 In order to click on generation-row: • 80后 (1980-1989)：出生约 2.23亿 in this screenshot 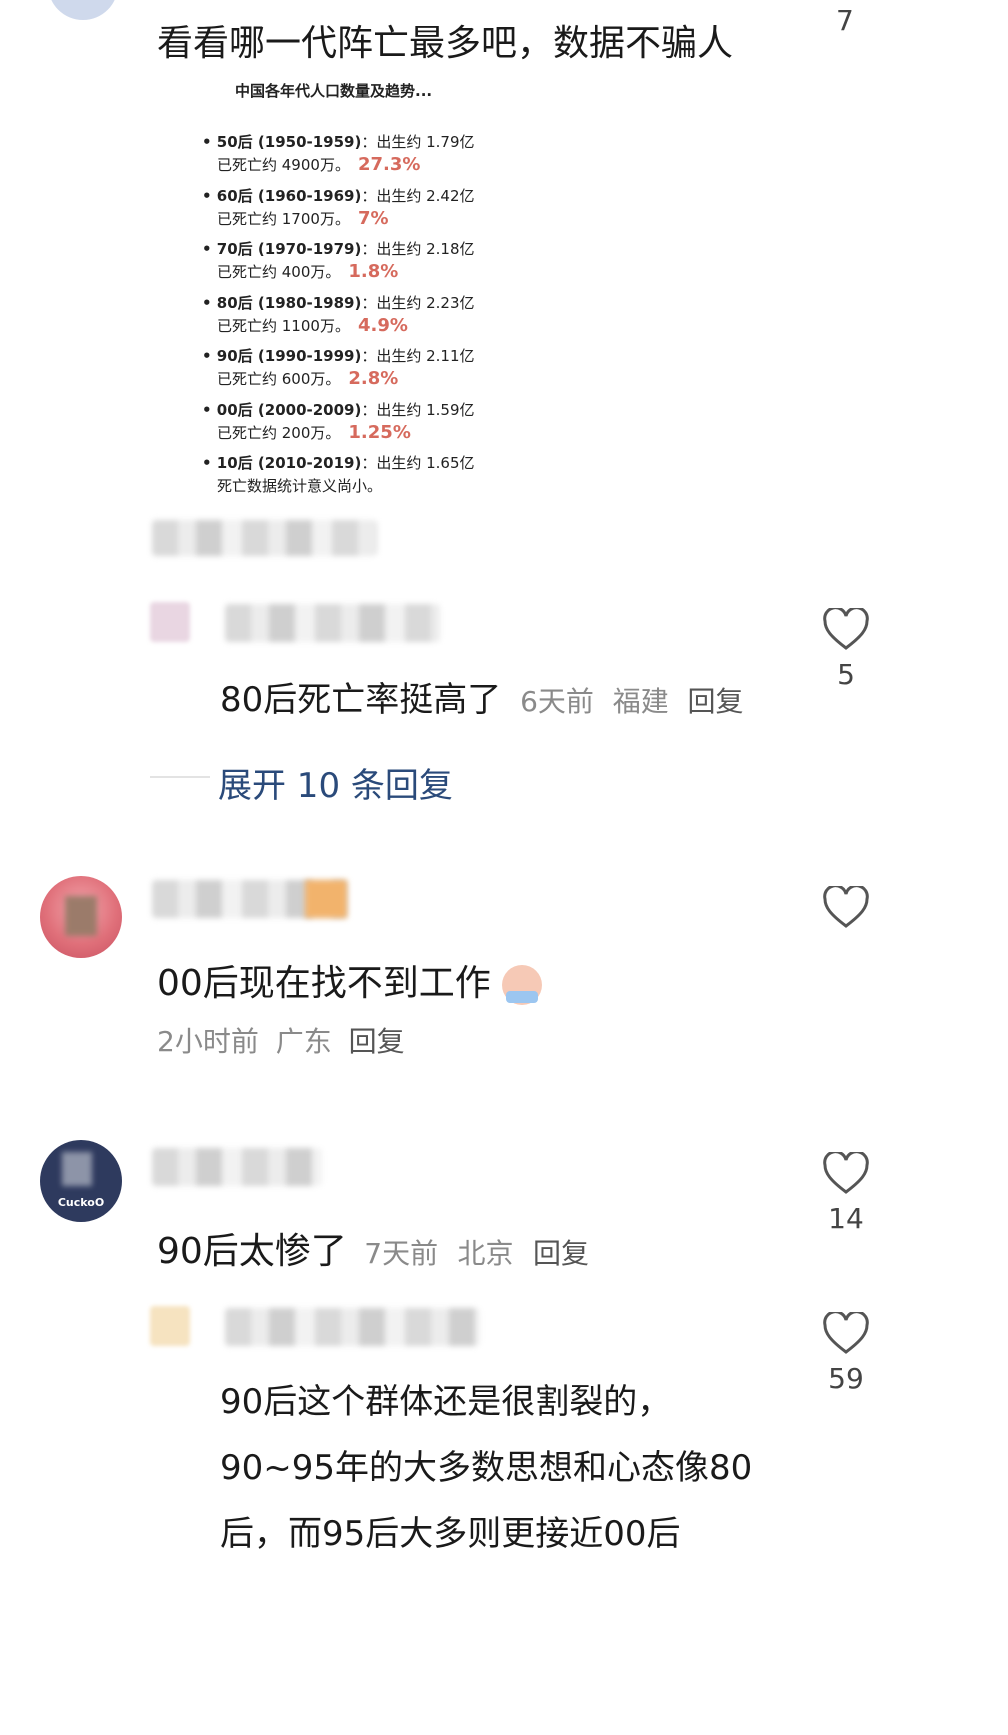, I will do `click(338, 303)`.